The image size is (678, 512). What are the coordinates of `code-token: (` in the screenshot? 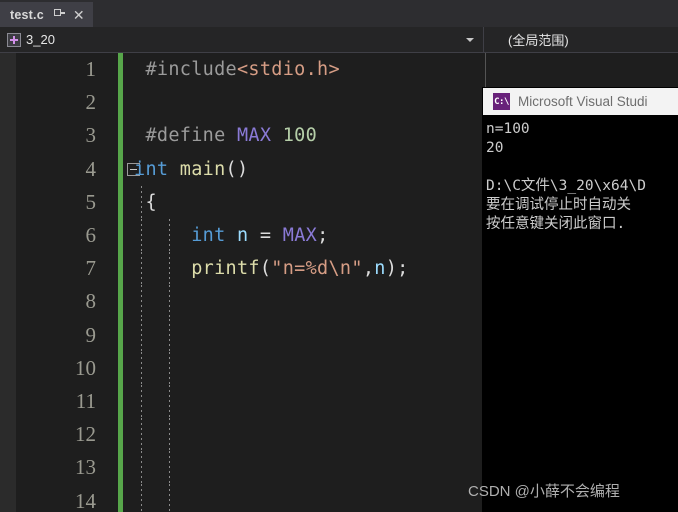 It's located at (265, 269).